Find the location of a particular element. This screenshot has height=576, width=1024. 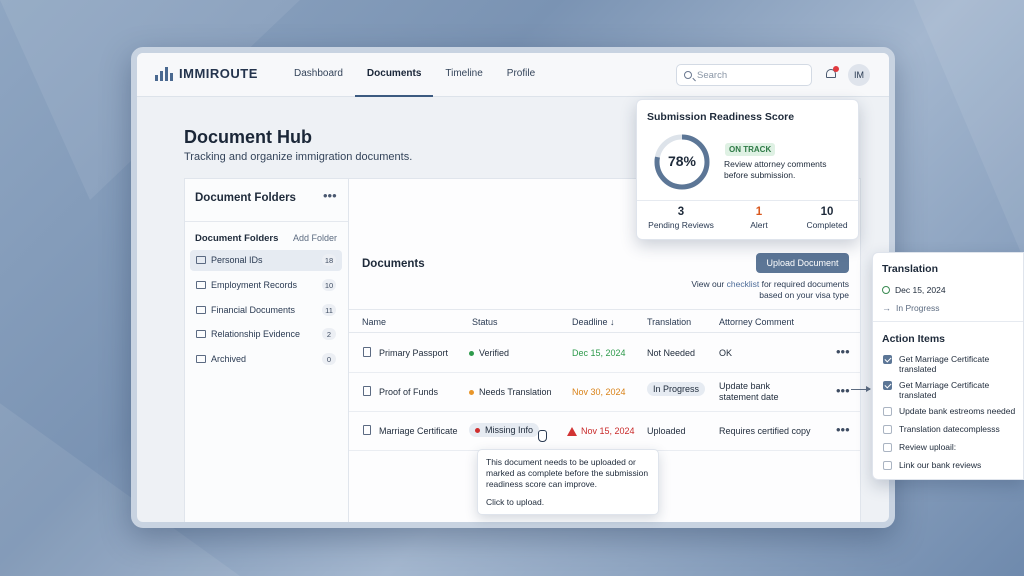

col-translation: Translation is located at coordinates (669, 322).